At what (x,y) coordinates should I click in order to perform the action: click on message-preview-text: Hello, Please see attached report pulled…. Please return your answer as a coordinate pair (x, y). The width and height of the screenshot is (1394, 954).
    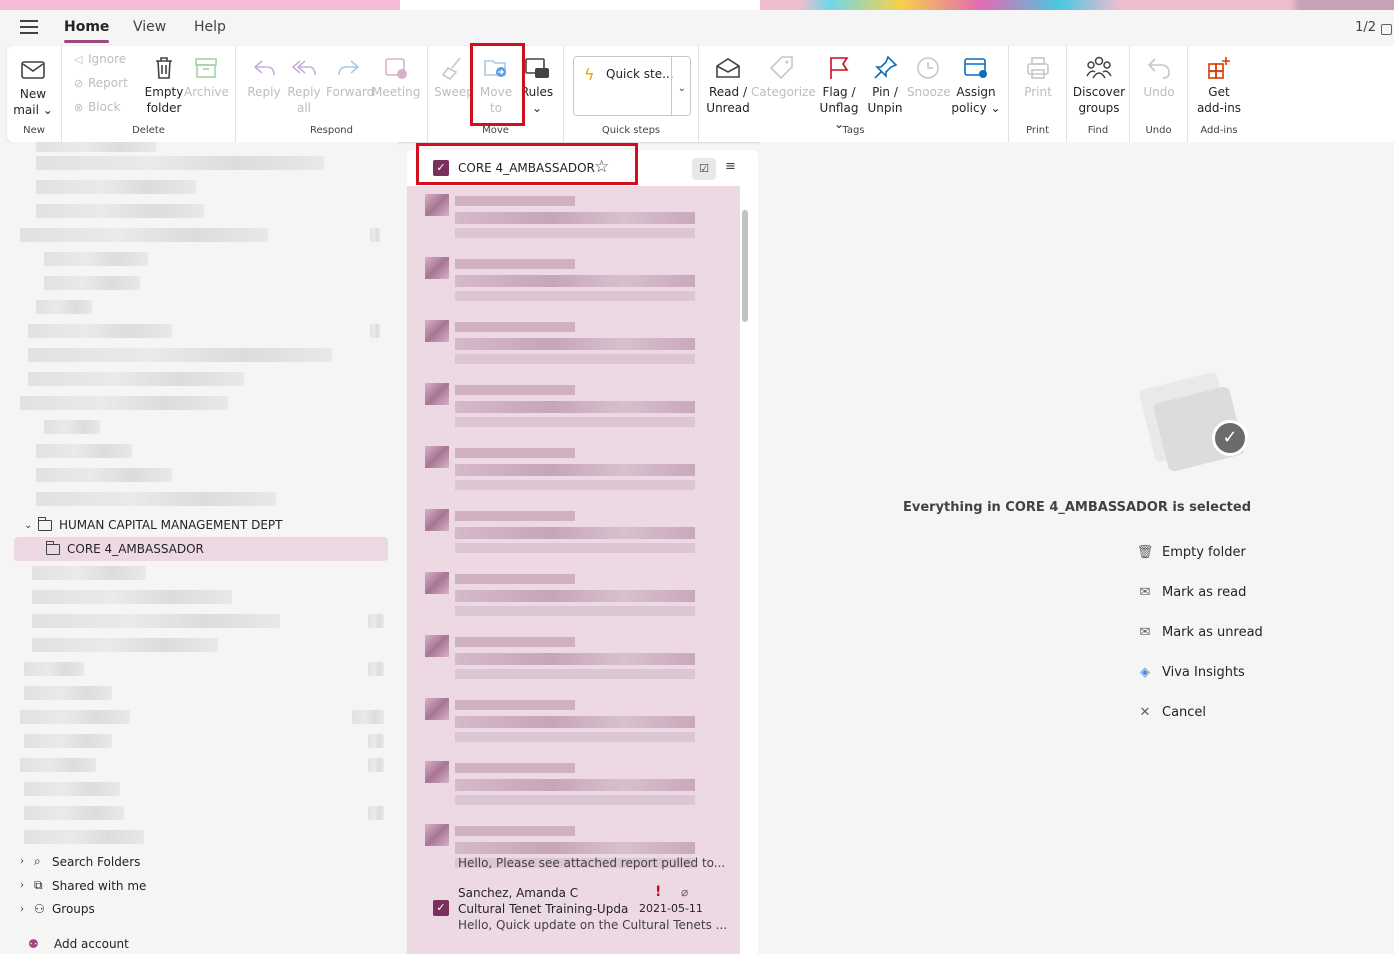
    Looking at the image, I should click on (592, 863).